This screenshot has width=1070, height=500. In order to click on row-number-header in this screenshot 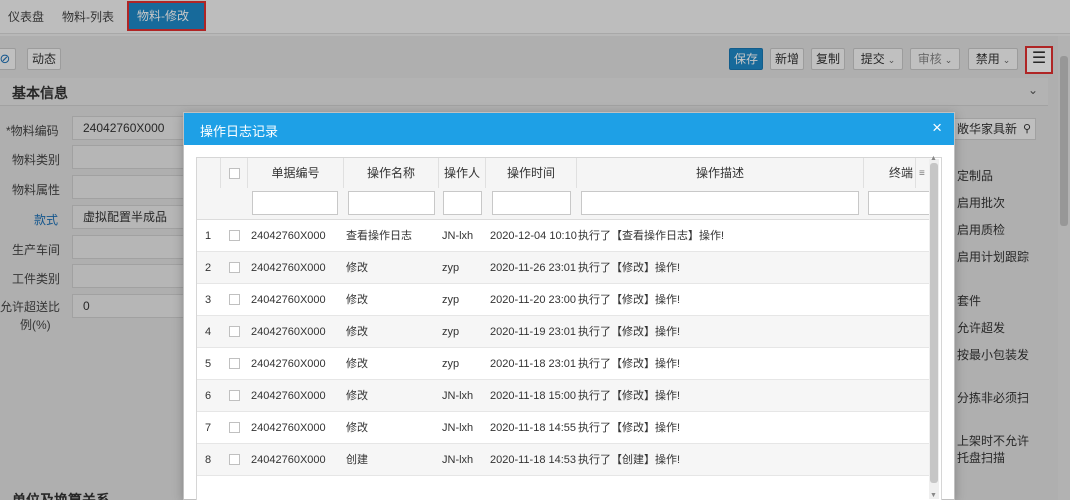, I will do `click(209, 173)`.